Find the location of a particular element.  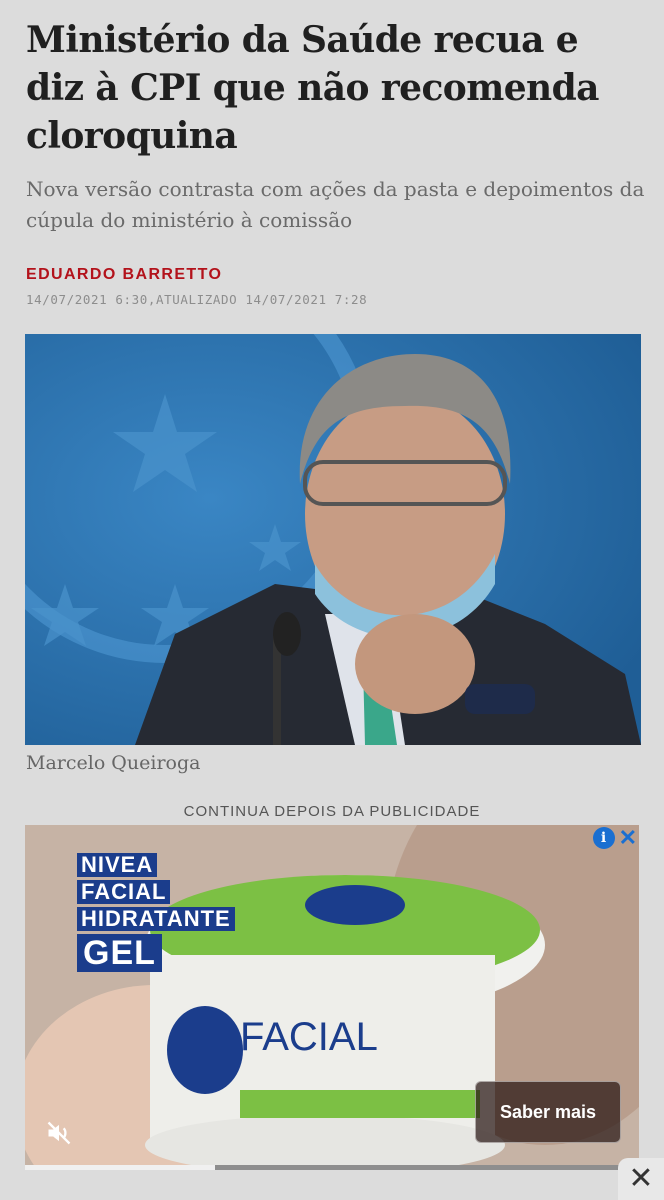

close-icon: ✕ is located at coordinates (628, 838).